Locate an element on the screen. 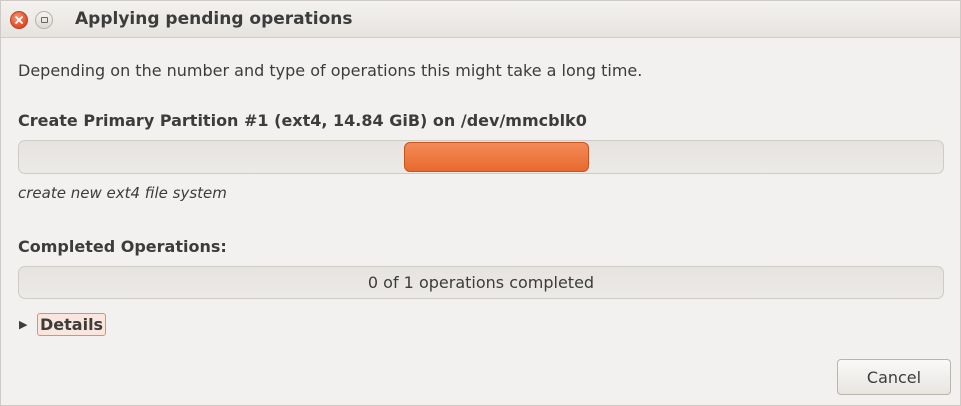 Image resolution: width=961 pixels, height=406 pixels. completed-progress-text: 0 of 1 operations completed is located at coordinates (481, 282).